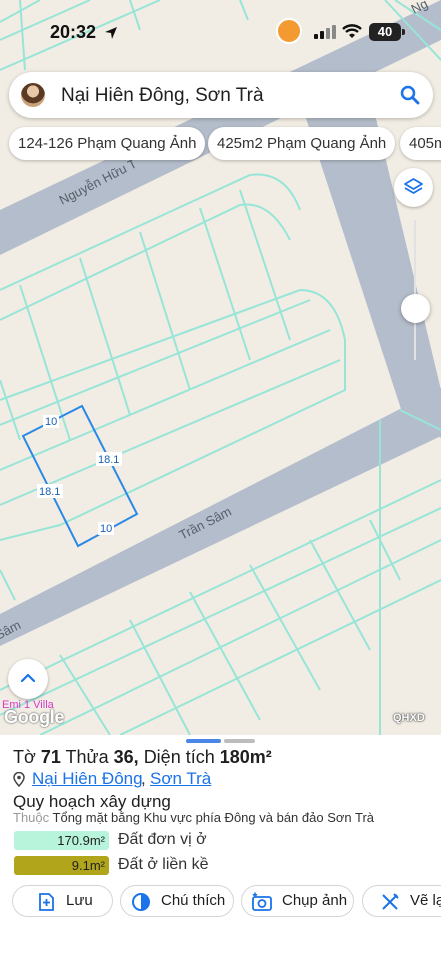  Describe the element at coordinates (352, 31) in the screenshot. I see `wifi-icon` at that location.